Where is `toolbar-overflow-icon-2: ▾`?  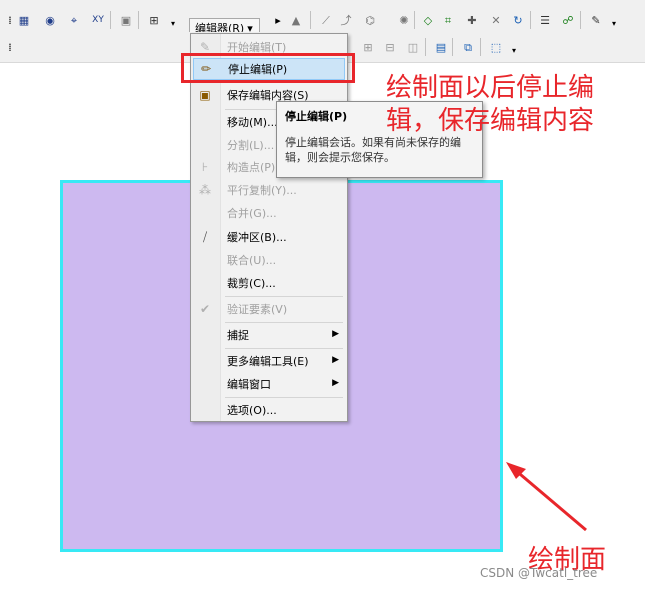
toolbar-overflow-icon-2: ▾ is located at coordinates (614, 24).